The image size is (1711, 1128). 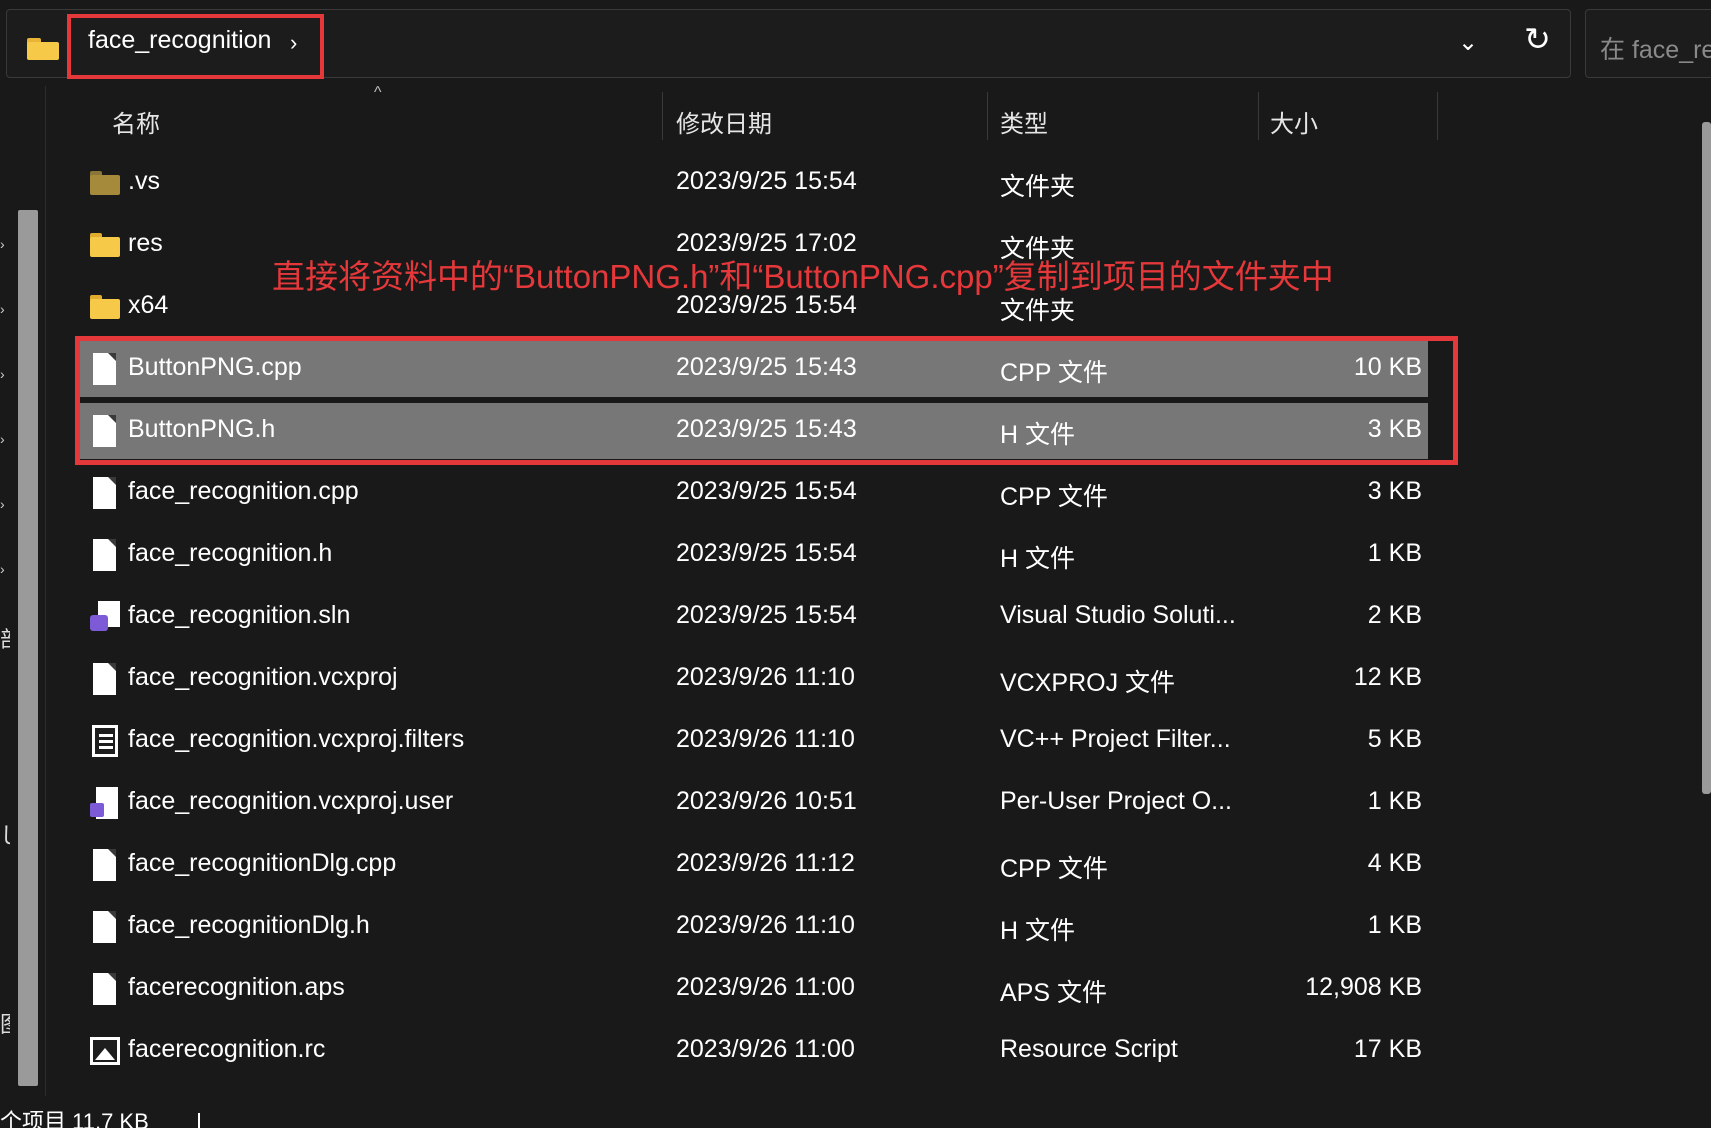 I want to click on history-dropdown-icon: ⌄, so click(x=1468, y=42).